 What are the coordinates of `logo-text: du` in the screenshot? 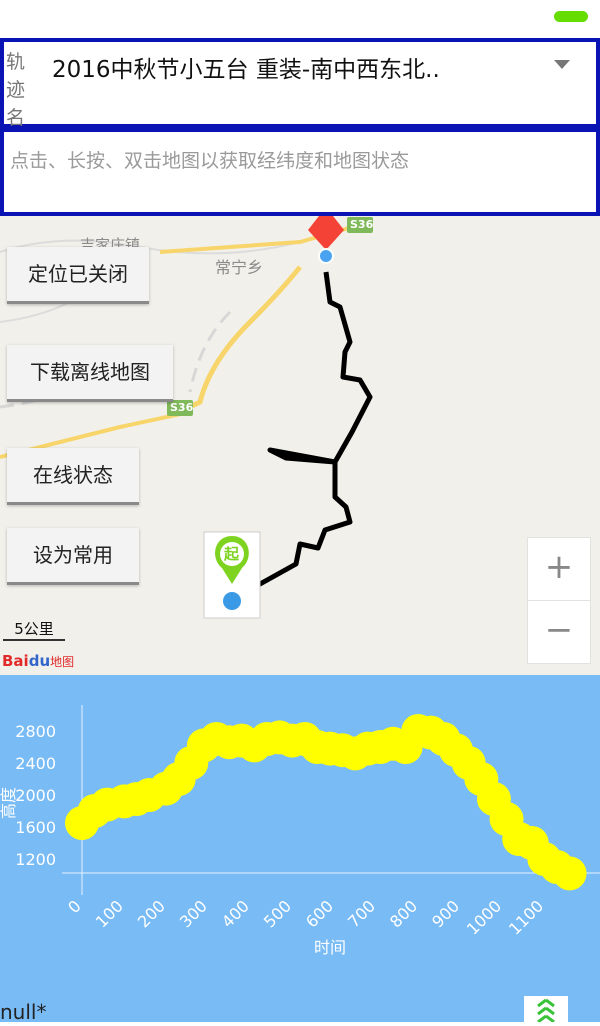 It's located at (39, 661).